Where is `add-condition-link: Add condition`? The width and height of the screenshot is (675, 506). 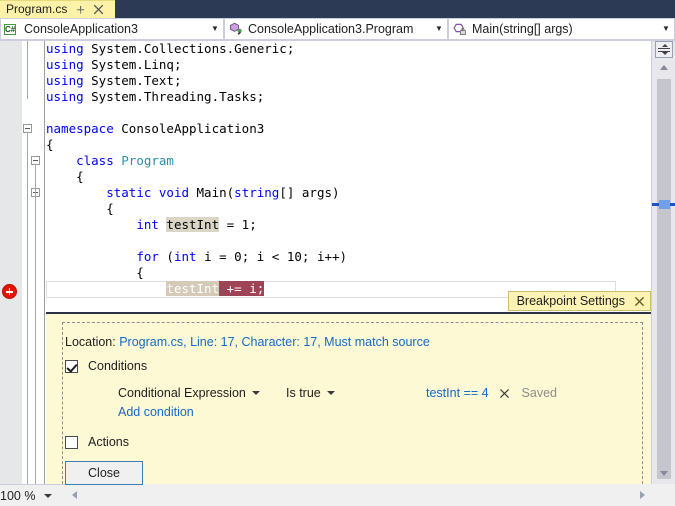 add-condition-link: Add condition is located at coordinates (156, 412).